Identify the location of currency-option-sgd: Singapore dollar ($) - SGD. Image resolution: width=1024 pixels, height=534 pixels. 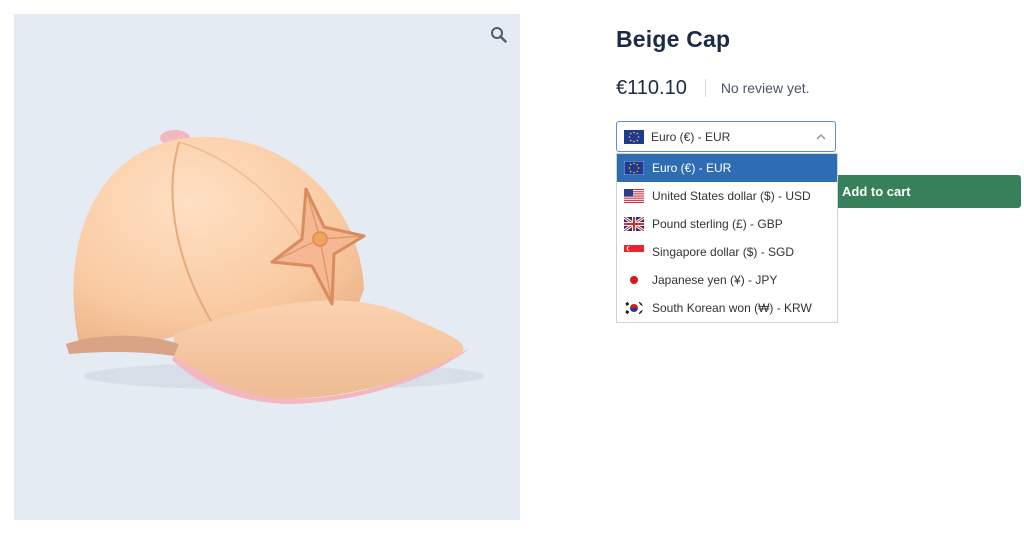
(727, 252).